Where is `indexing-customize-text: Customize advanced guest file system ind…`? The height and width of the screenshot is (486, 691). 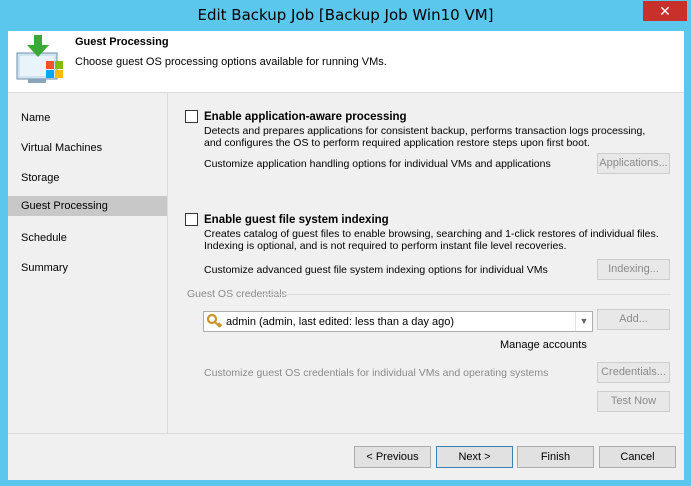
indexing-customize-text: Customize advanced guest file system ind… is located at coordinates (376, 270).